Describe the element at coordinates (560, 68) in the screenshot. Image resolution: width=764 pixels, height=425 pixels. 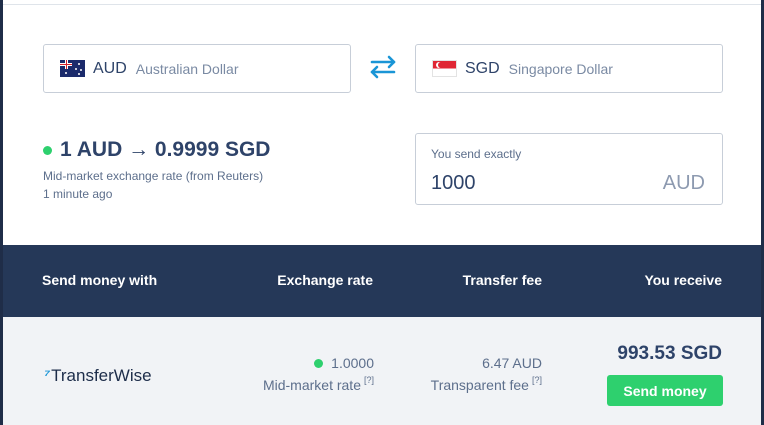
I see `to-currency-name: Singapore Dollar` at that location.